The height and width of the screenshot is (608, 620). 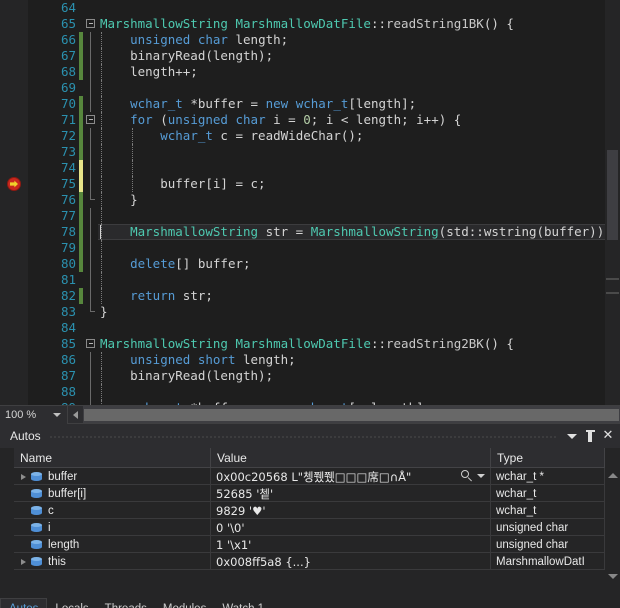 I want to click on column-header-value: Value, so click(x=351, y=458).